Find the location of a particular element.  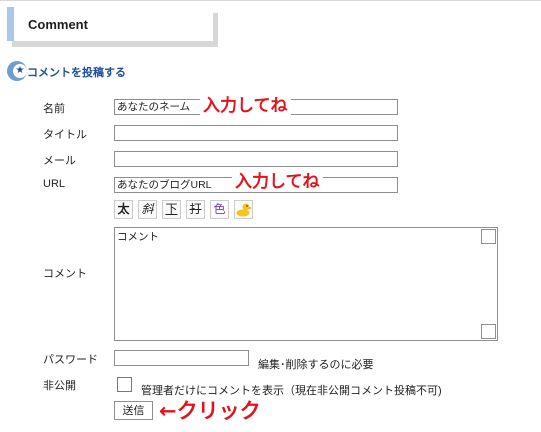

emoticon-button is located at coordinates (243, 209).